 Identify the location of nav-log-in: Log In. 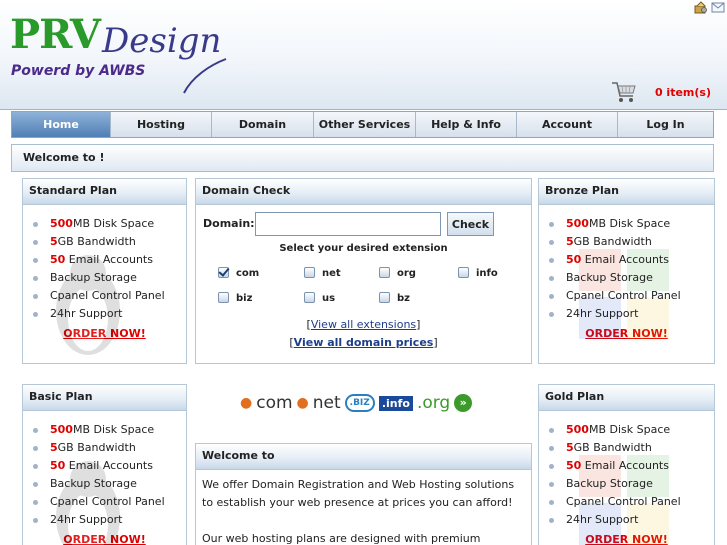
(665, 124).